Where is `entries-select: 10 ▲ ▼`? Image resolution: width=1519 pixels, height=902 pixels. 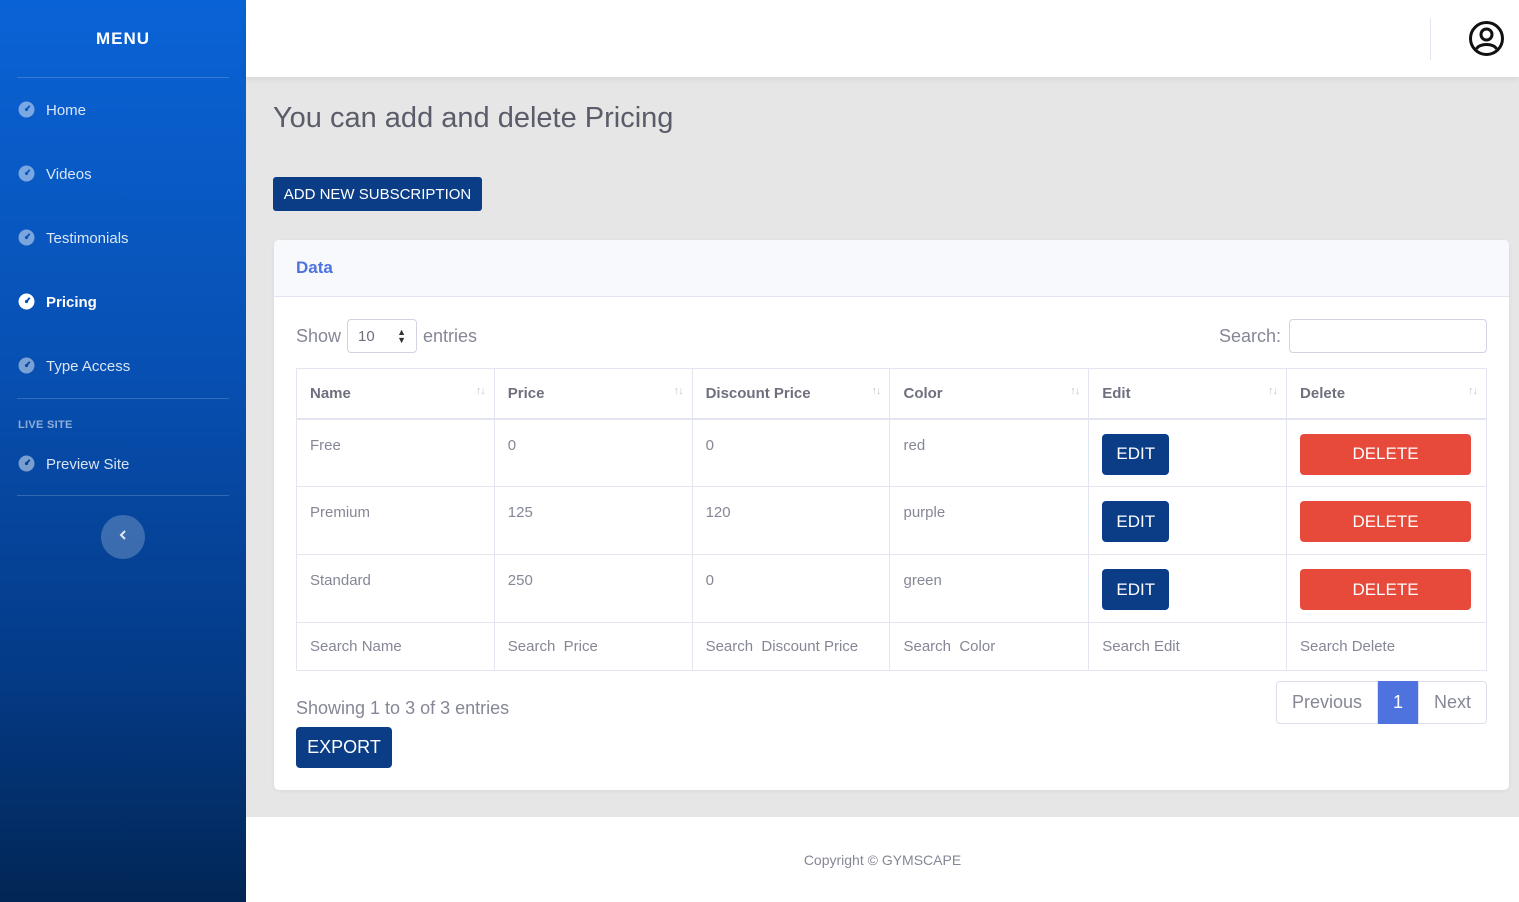
entries-select: 10 ▲ ▼ is located at coordinates (382, 336).